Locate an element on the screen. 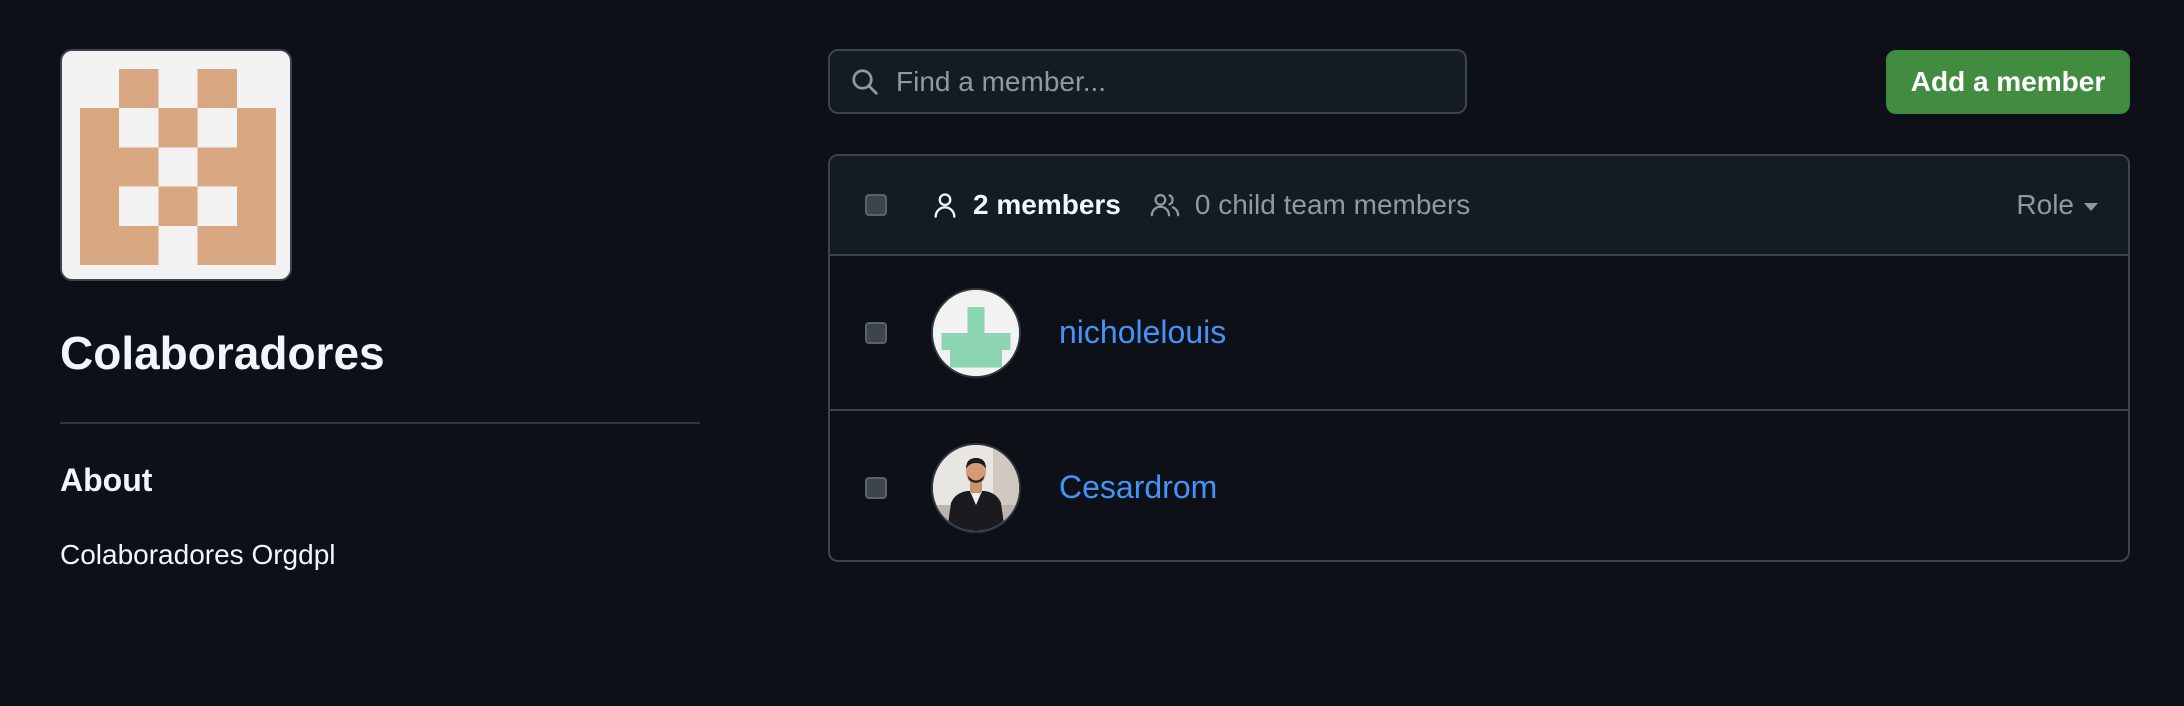 This screenshot has width=2184, height=706. divider is located at coordinates (380, 423).